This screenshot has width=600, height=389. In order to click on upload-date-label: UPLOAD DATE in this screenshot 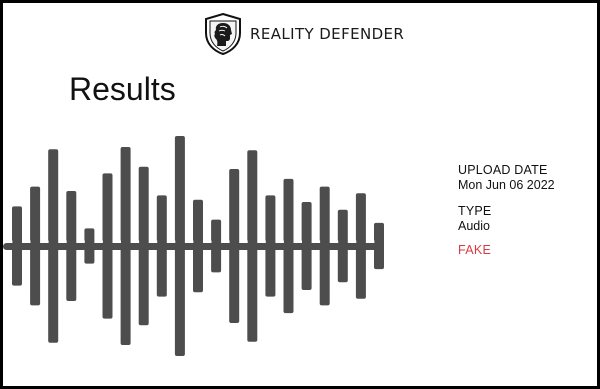, I will do `click(503, 170)`.